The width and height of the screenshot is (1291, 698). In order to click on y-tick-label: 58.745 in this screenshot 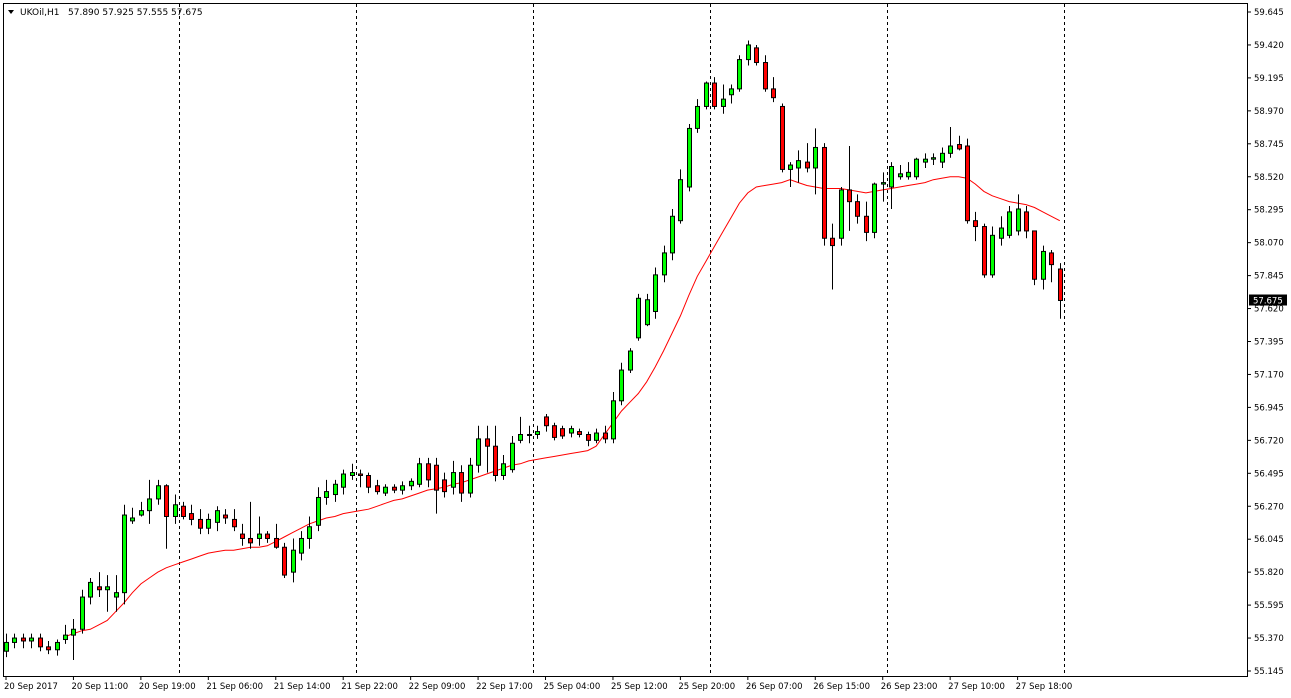, I will do `click(1269, 145)`.